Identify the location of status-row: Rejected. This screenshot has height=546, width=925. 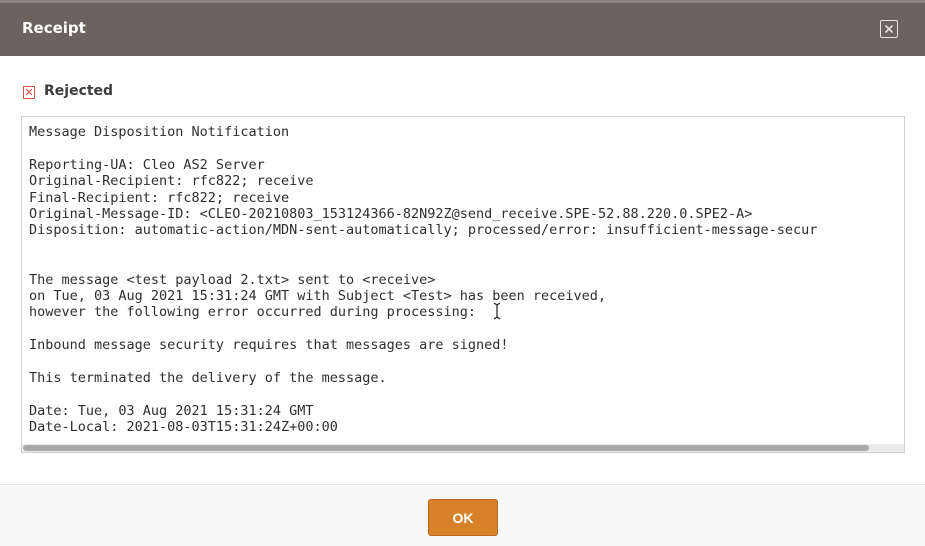
(68, 91).